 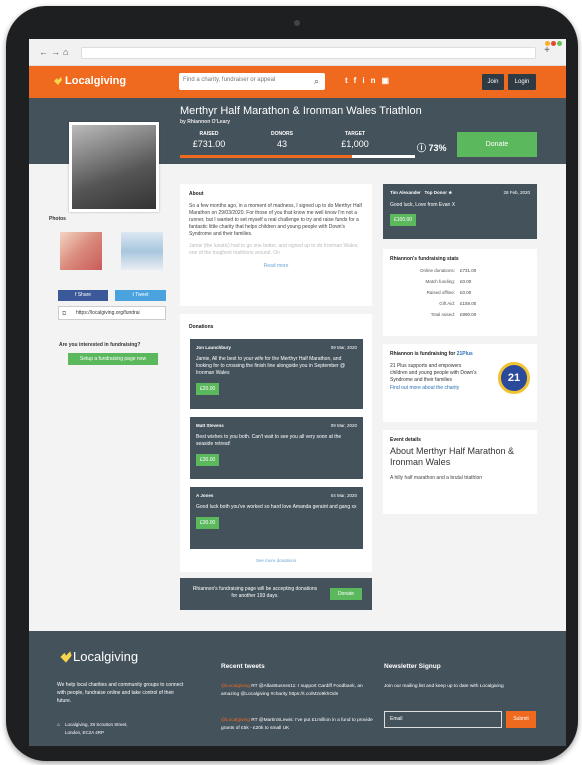 I want to click on child-on-swing-image, so click(x=114, y=167).